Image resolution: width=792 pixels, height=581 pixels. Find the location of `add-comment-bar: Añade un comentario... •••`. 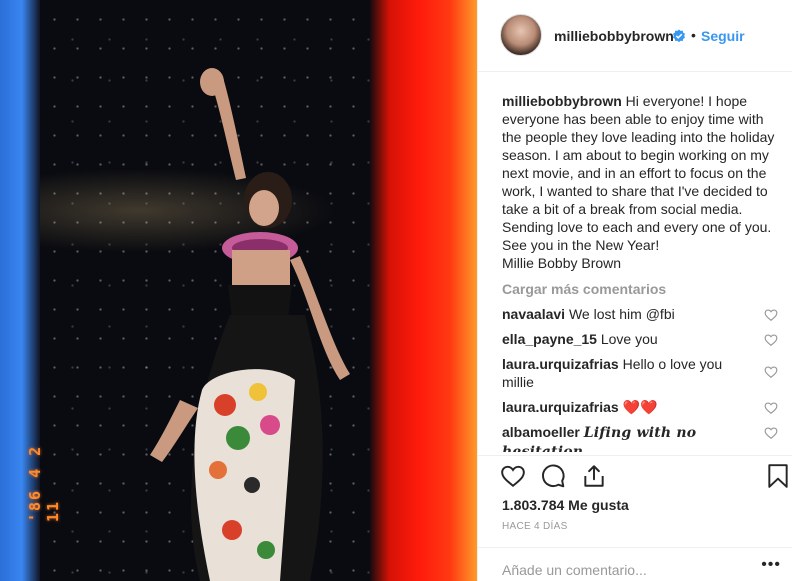

add-comment-bar: Añade un comentario... ••• is located at coordinates (635, 564).